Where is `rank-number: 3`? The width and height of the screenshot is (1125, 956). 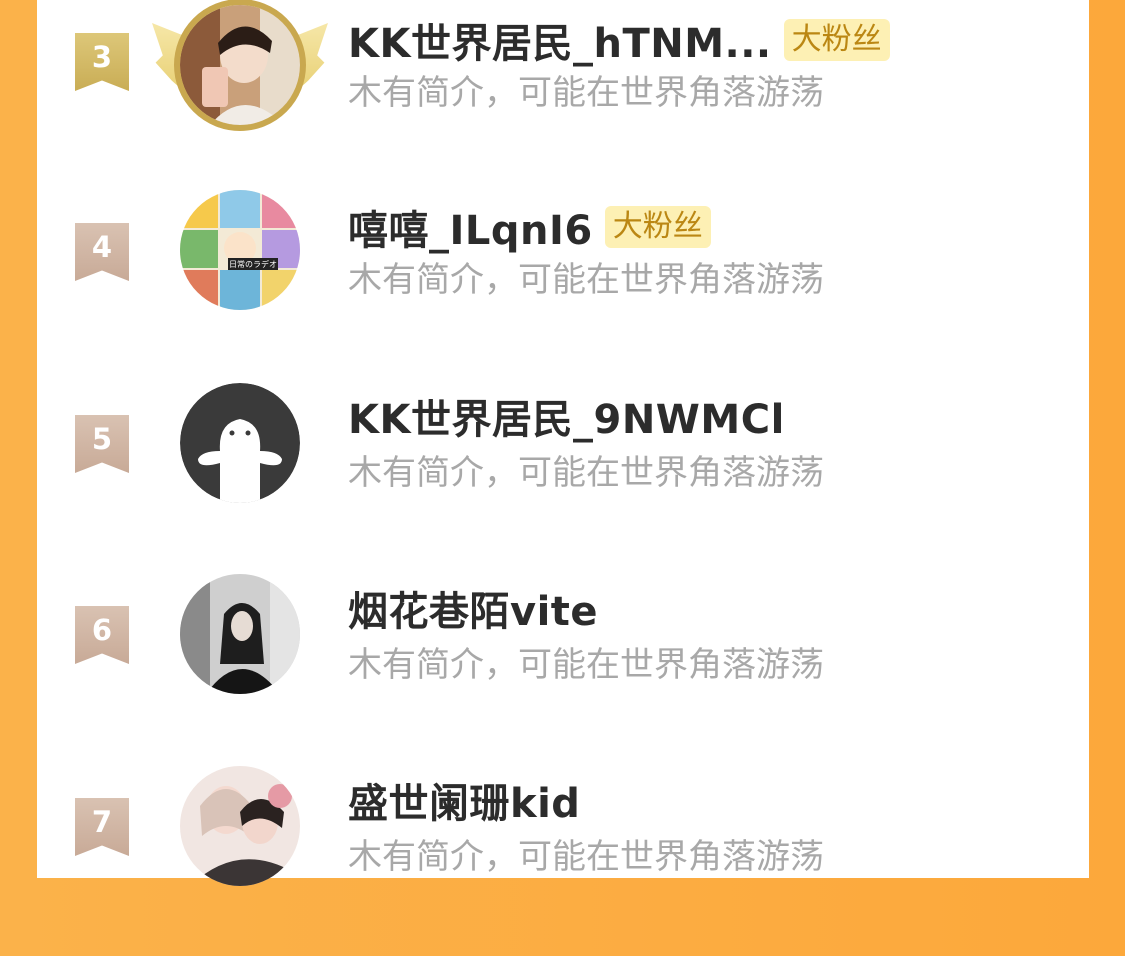
rank-number: 3 is located at coordinates (102, 57).